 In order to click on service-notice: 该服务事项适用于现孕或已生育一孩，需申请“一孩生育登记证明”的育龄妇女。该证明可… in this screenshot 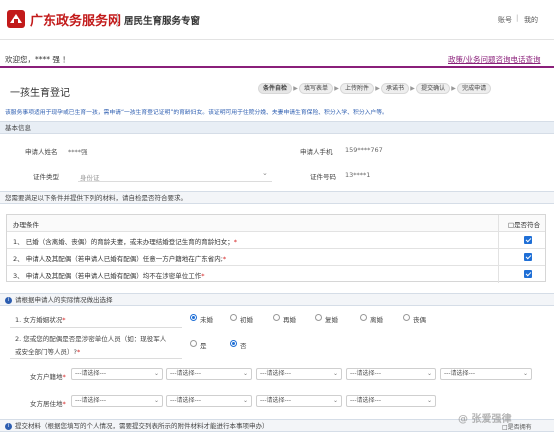, I will do `click(196, 113)`.